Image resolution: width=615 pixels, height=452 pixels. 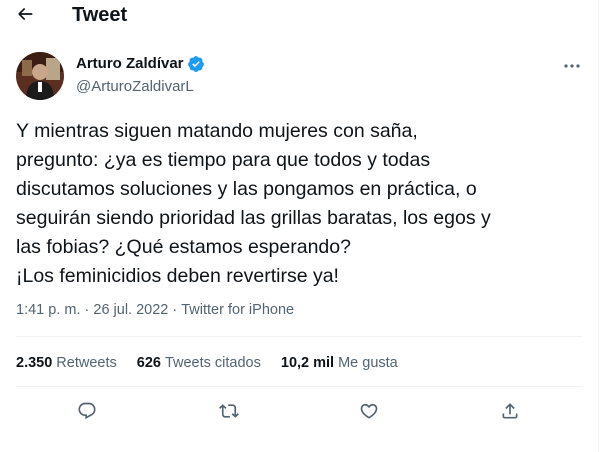 I want to click on retweets-label: Retweets, so click(x=86, y=363).